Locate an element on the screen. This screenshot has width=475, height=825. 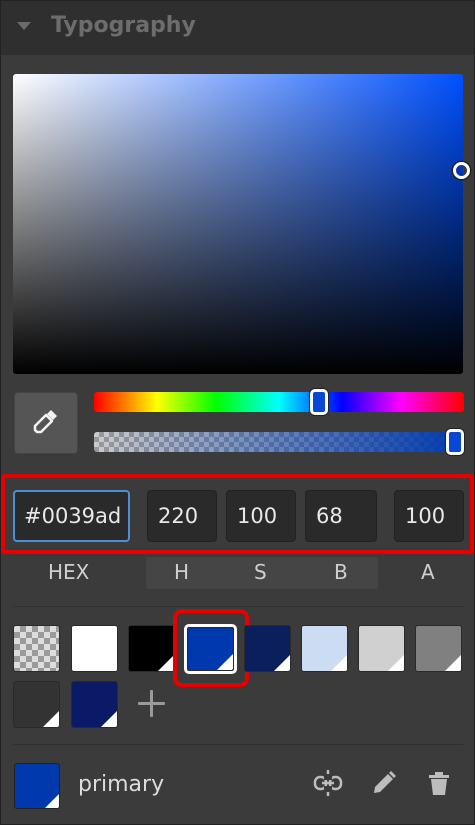
add-swatch-plus-icon is located at coordinates (152, 704).